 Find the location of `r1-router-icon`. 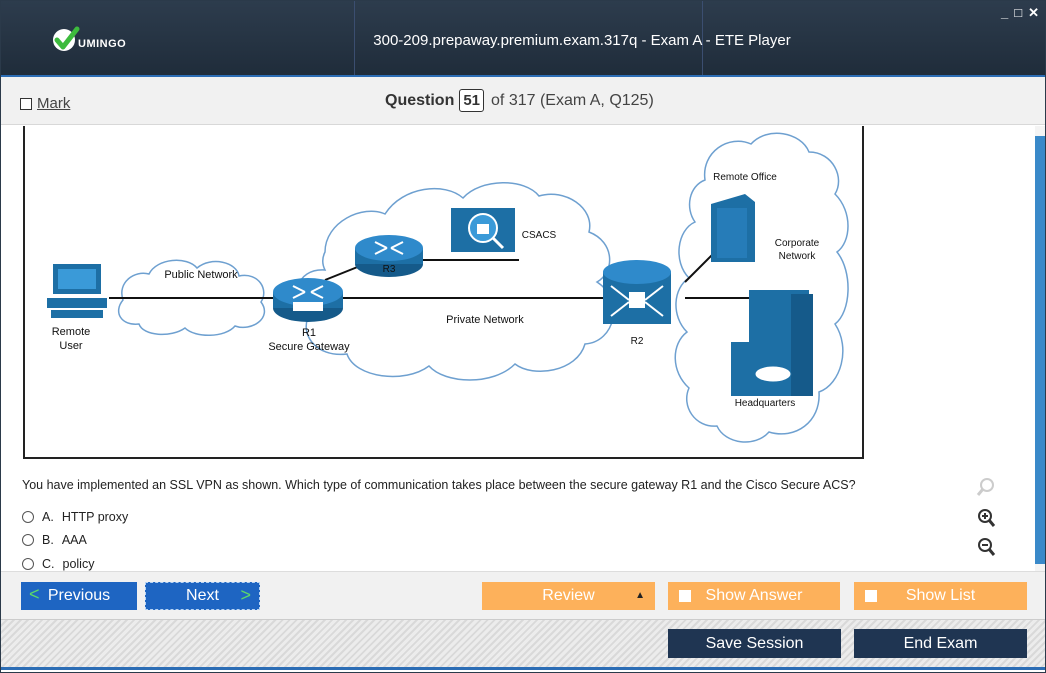

r1-router-icon is located at coordinates (308, 300).